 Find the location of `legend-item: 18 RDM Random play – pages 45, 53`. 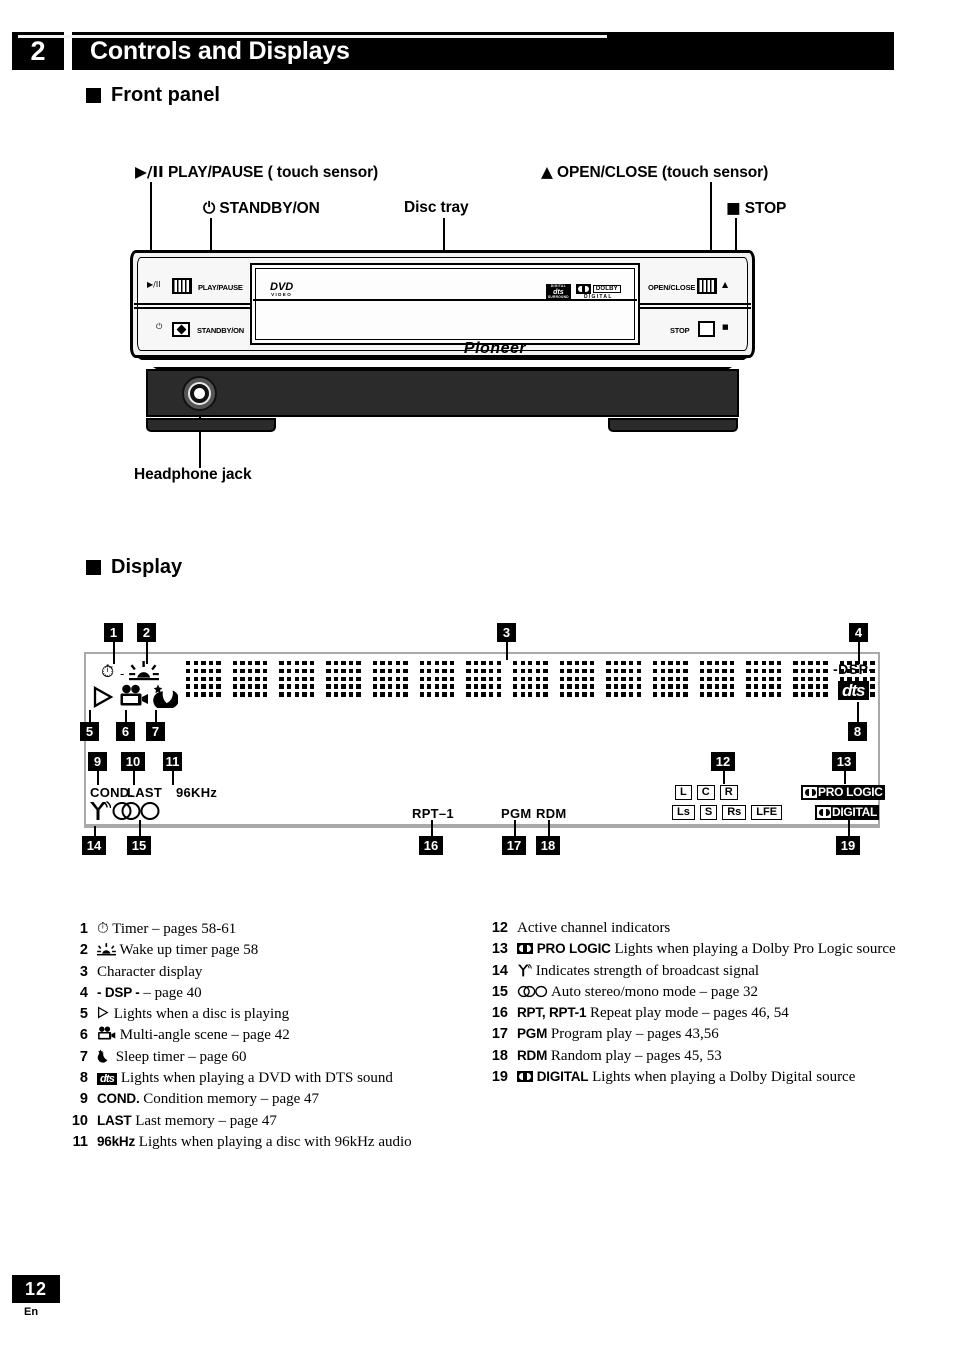

legend-item: 18 RDM Random play – pages 45, 53 is located at coordinates (698, 1056).